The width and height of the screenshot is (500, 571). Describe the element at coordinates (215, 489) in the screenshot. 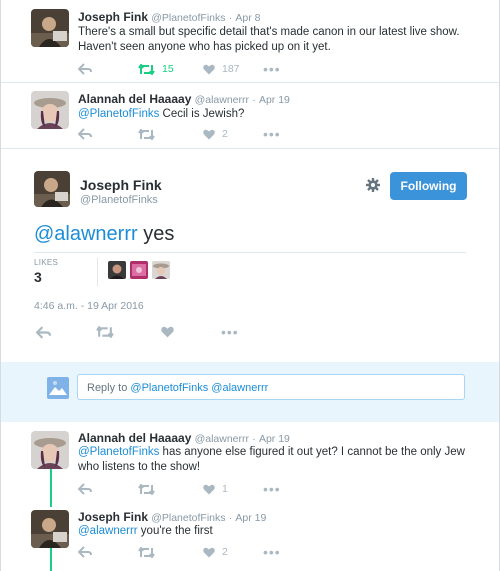

I see `like-button: 1` at that location.